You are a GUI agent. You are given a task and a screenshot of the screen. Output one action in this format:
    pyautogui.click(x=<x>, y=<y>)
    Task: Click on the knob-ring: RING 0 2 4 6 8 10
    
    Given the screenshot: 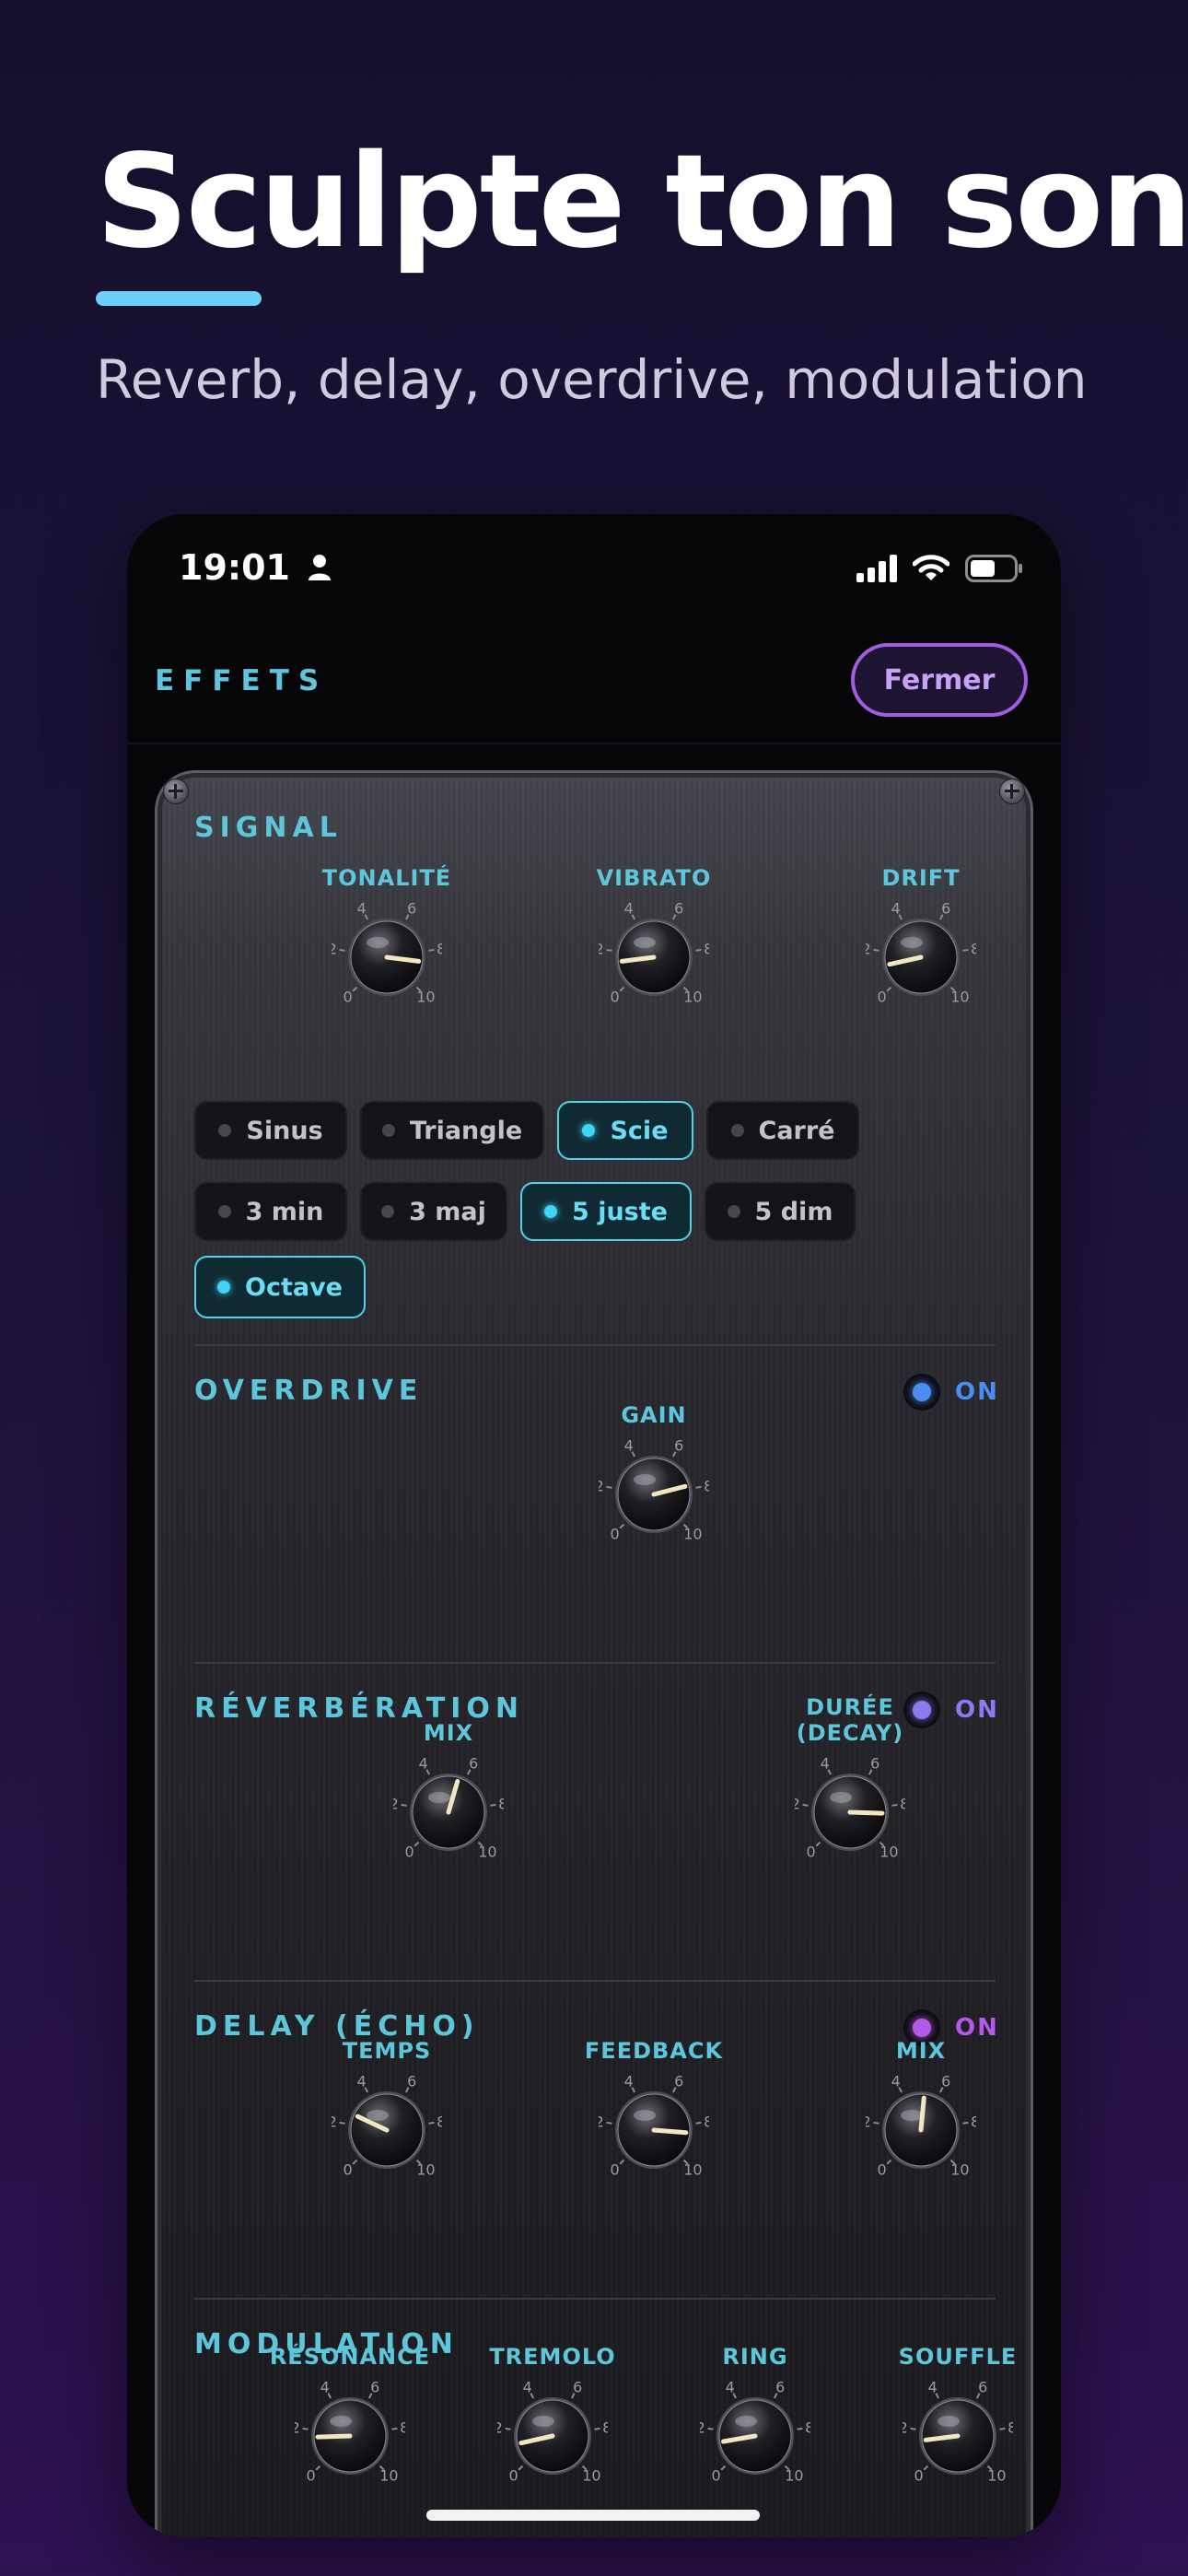 What is the action you would take?
    pyautogui.click(x=755, y=2417)
    